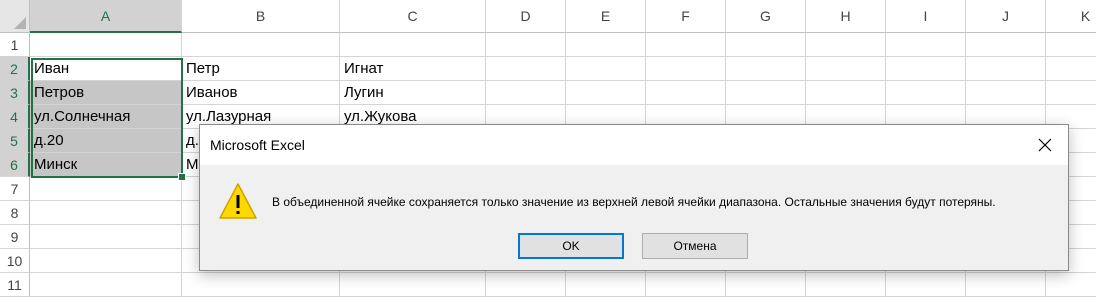 The height and width of the screenshot is (297, 1096). Describe the element at coordinates (926, 69) in the screenshot. I see `cell-i2` at that location.